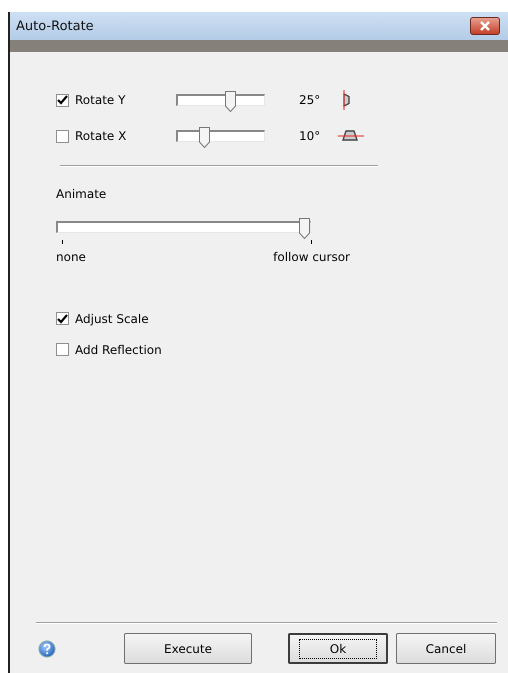 Image resolution: width=508 pixels, height=673 pixels. I want to click on max-label: follow cursor, so click(311, 257).